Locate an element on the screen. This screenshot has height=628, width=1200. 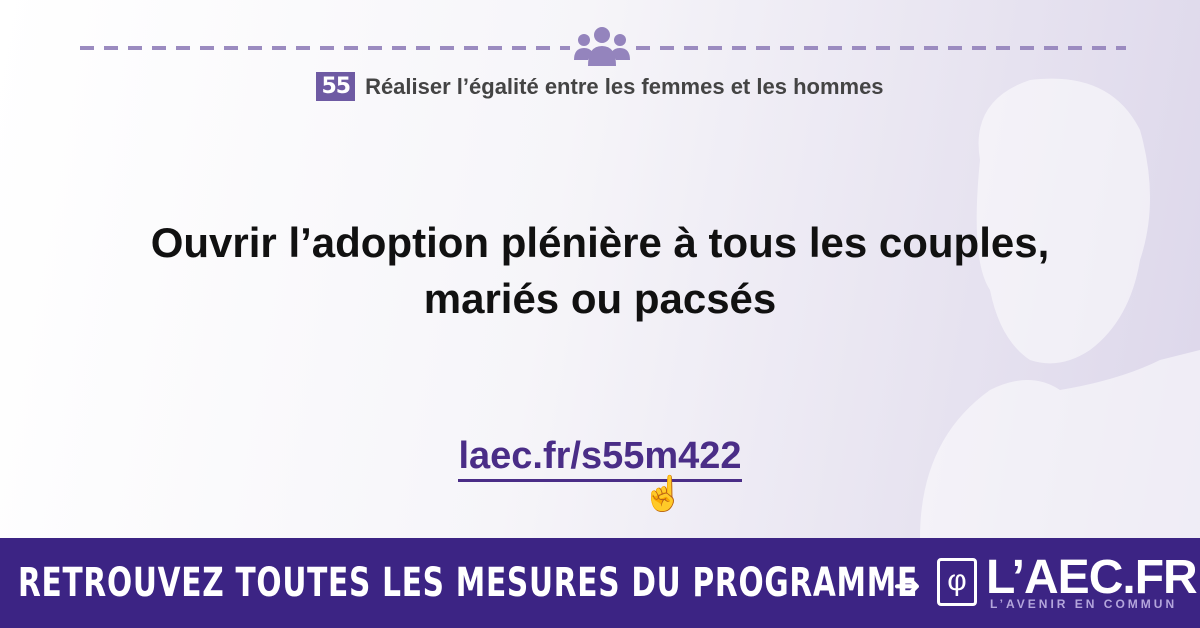
people-group-icon is located at coordinates (602, 46).